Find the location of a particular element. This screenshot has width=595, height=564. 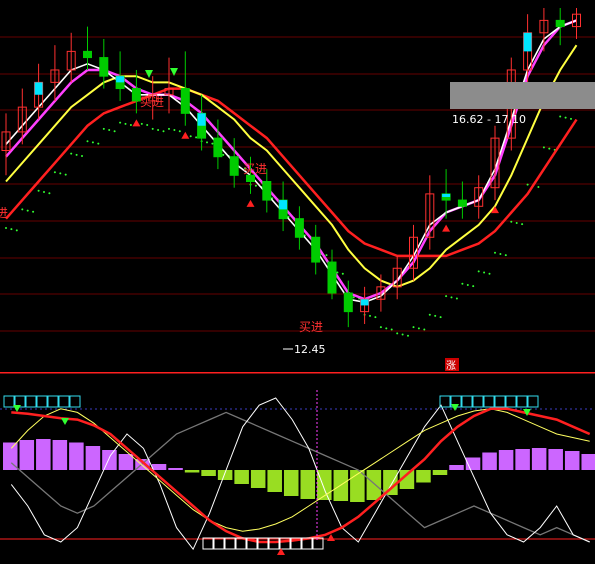

range-label: 16.62 - 17.10 is located at coordinates (489, 119).